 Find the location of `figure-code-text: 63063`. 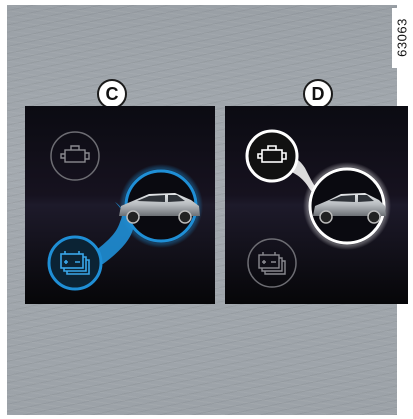

figure-code-text: 63063 is located at coordinates (402, 37).